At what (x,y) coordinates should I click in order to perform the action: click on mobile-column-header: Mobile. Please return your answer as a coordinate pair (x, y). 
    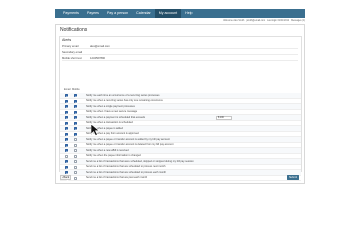
    Looking at the image, I should click on (76, 89).